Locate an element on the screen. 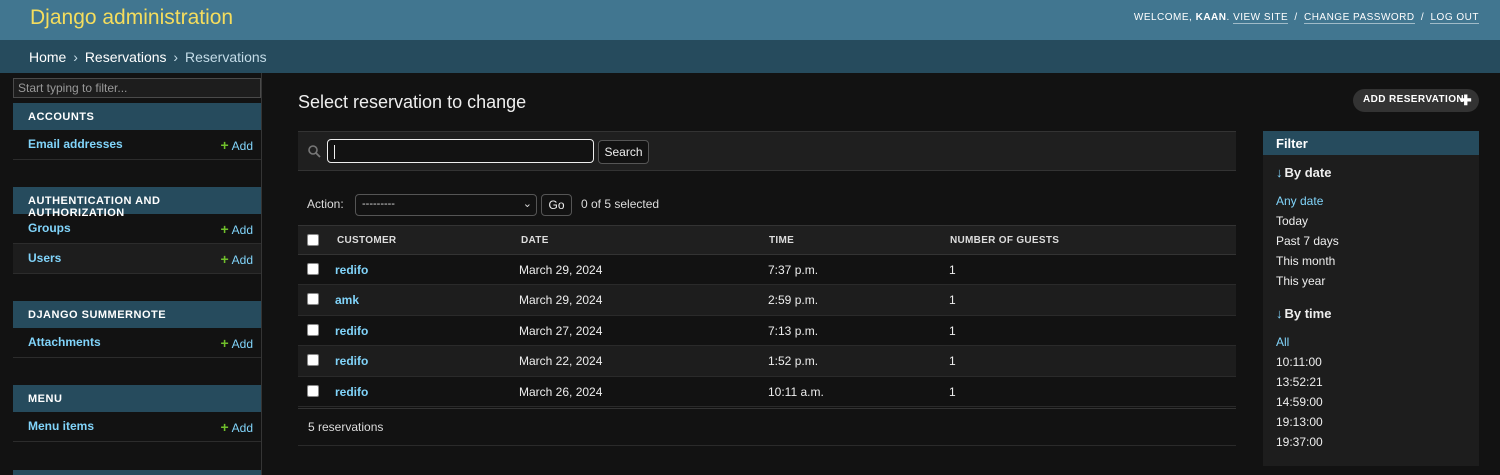 Image resolution: width=1500 pixels, height=475 pixels. filter-option-today: Today is located at coordinates (1307, 221).